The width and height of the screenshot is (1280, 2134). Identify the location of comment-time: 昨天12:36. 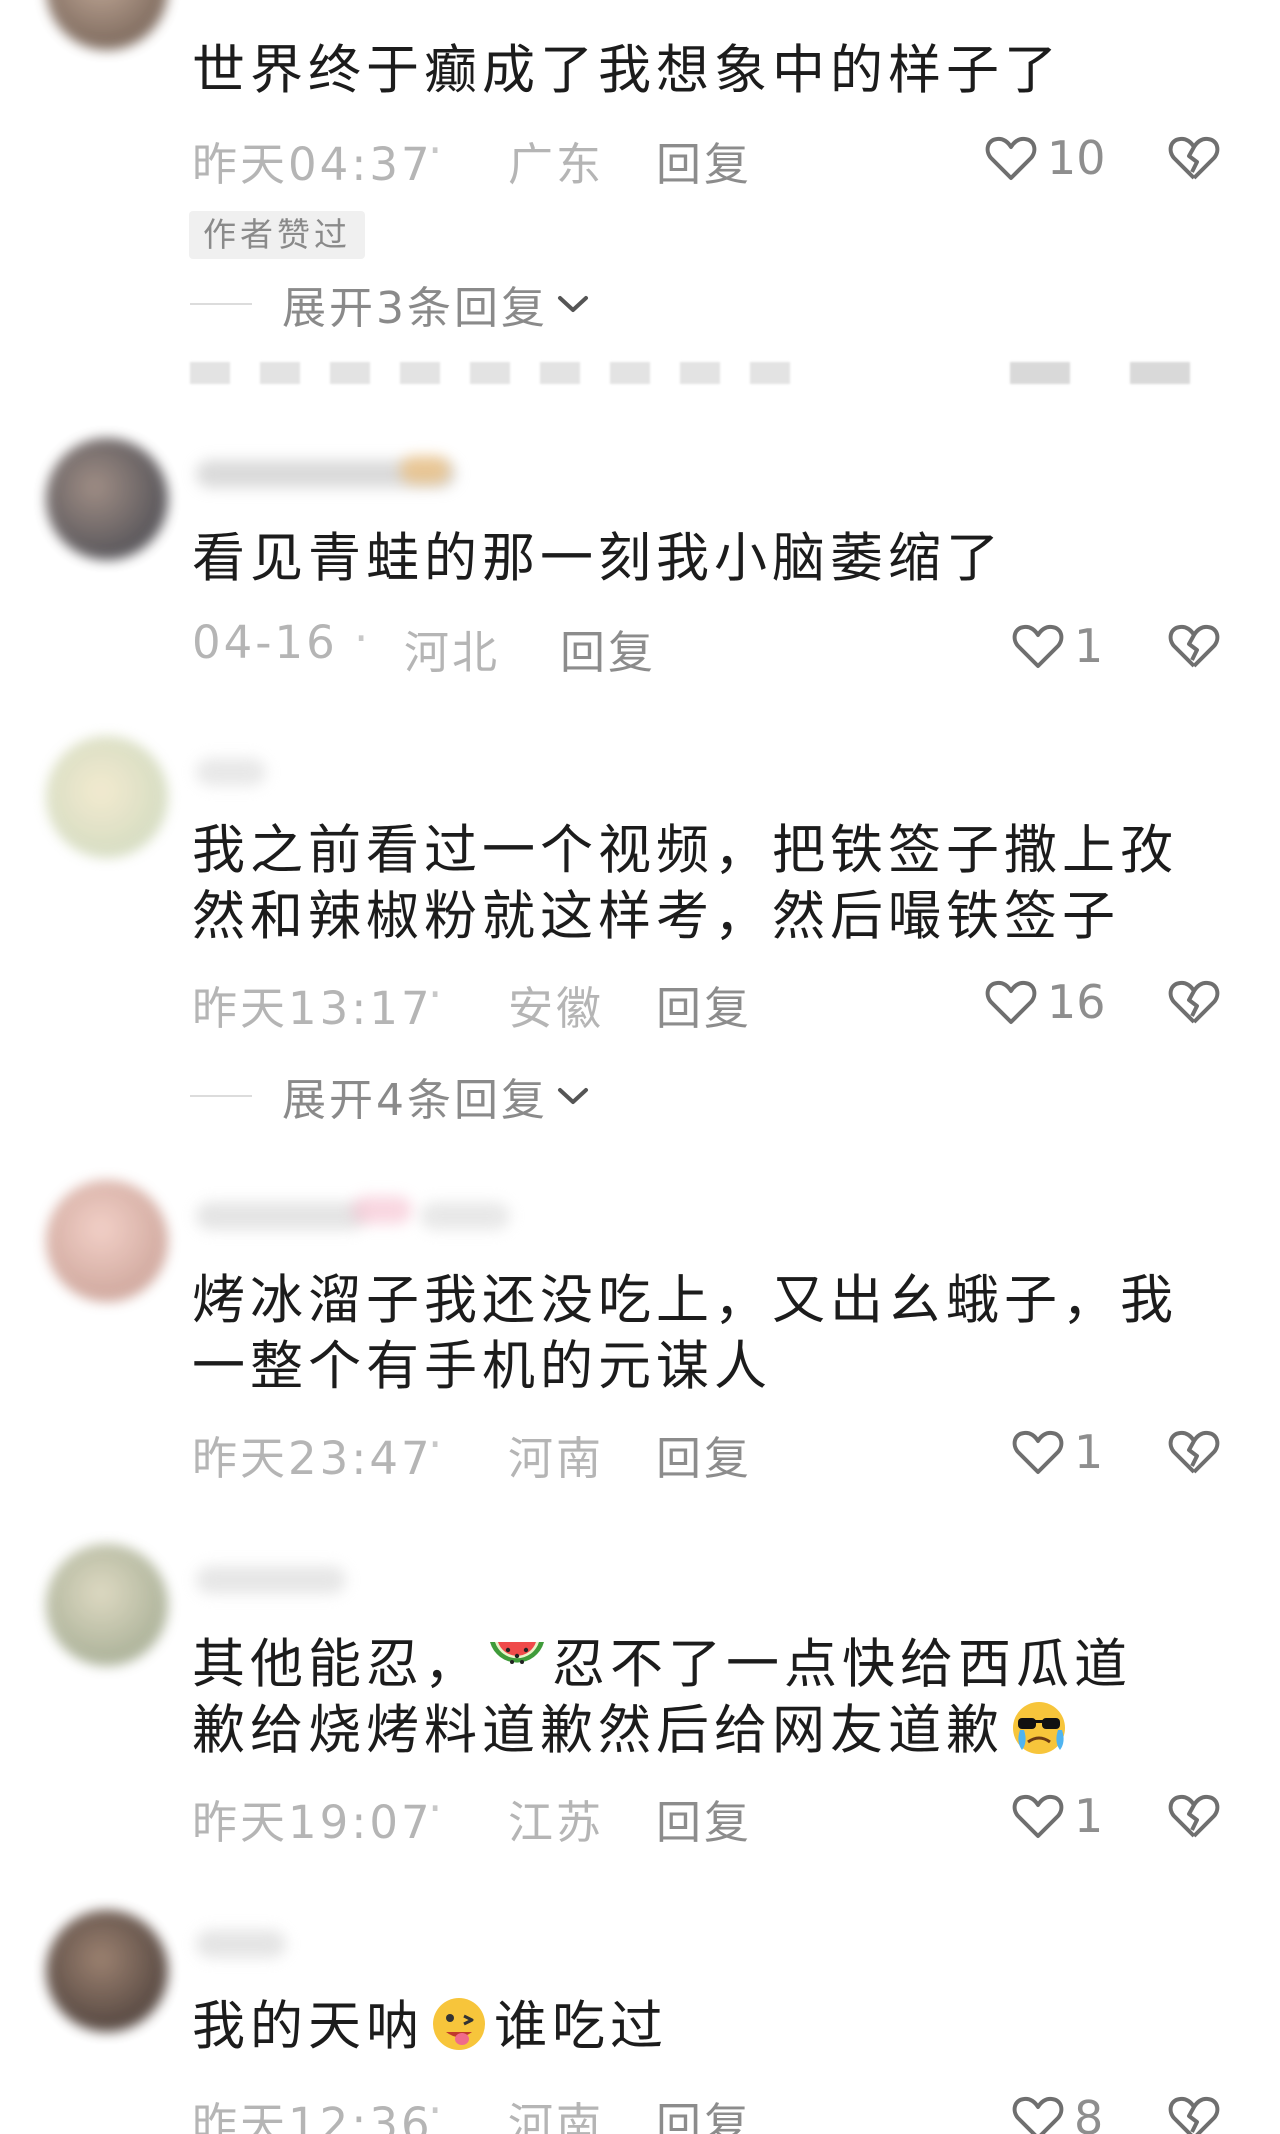
(312, 2116).